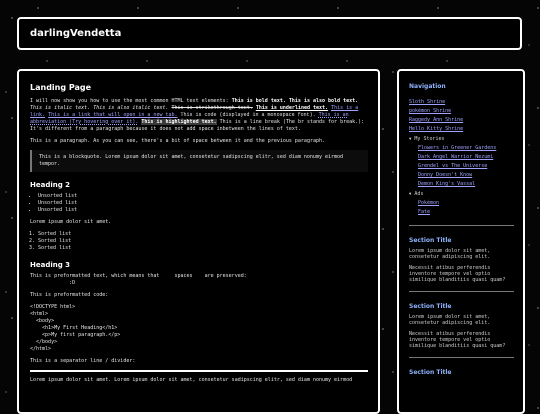  I want to click on separator-label: This is a separator line / divider:, so click(83, 361).